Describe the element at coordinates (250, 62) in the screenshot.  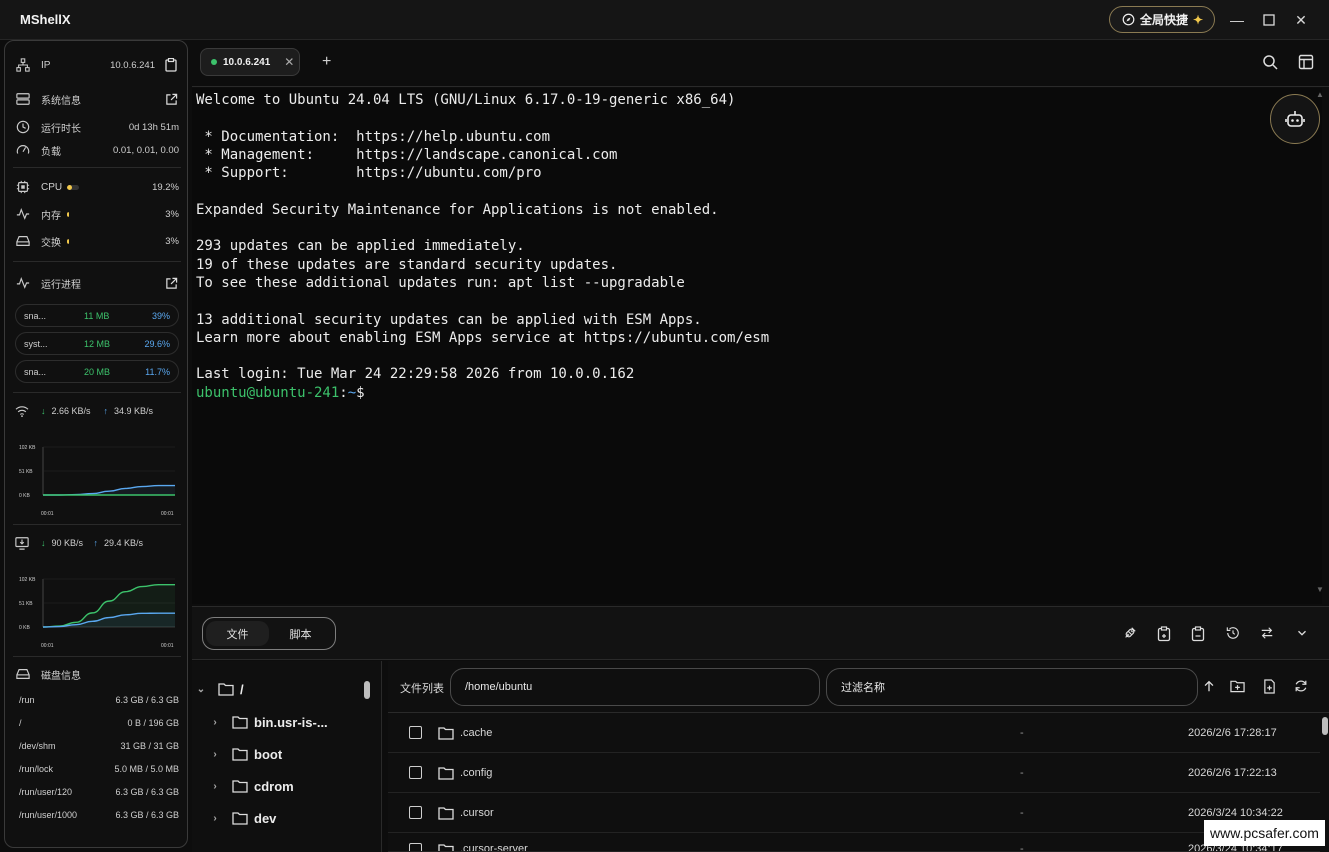
I see `tab-session: 10.0.6.241 ✕` at that location.